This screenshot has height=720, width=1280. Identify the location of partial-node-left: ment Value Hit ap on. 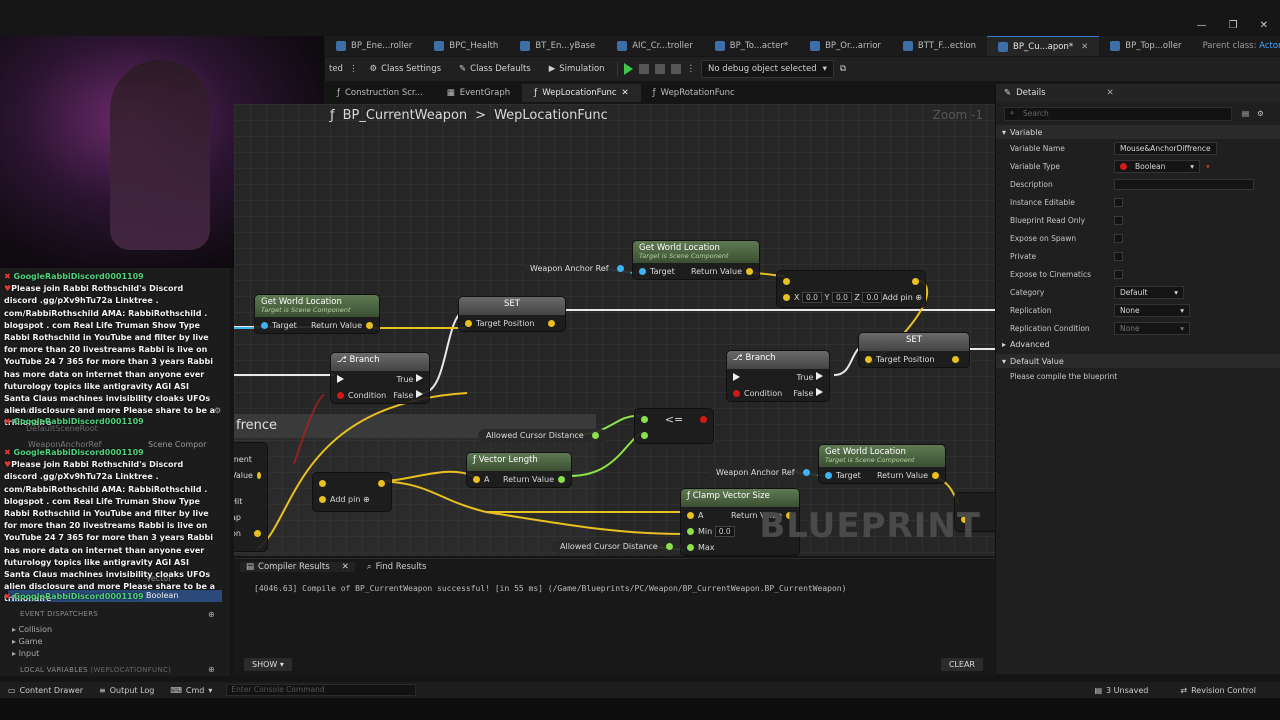
(251, 497).